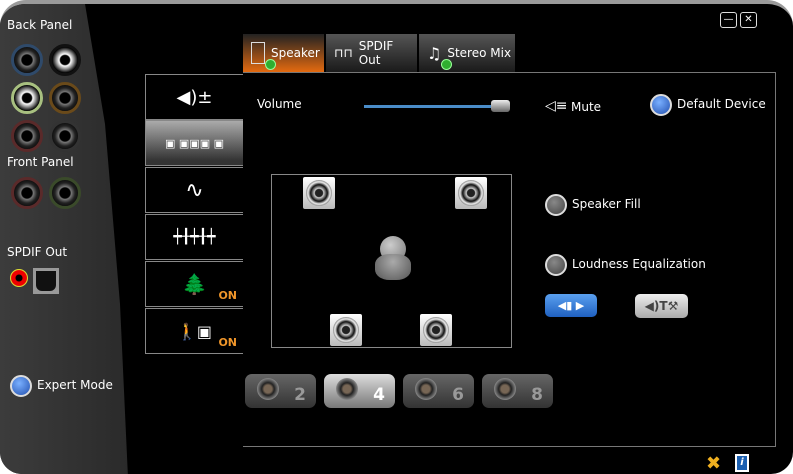 The image size is (793, 474). What do you see at coordinates (346, 330) in the screenshot?
I see `rear-left-speaker` at bounding box center [346, 330].